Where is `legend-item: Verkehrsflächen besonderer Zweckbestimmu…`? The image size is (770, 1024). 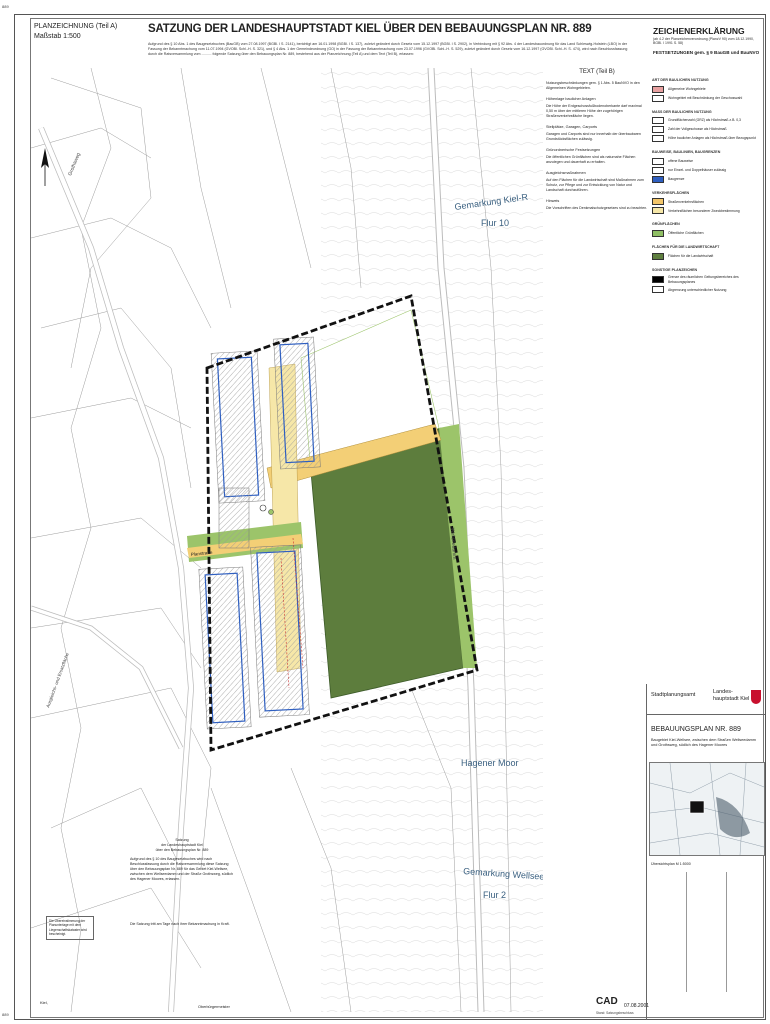 legend-item: Verkehrsflächen besonderer Zweckbestimmu… is located at coordinates (708, 211).